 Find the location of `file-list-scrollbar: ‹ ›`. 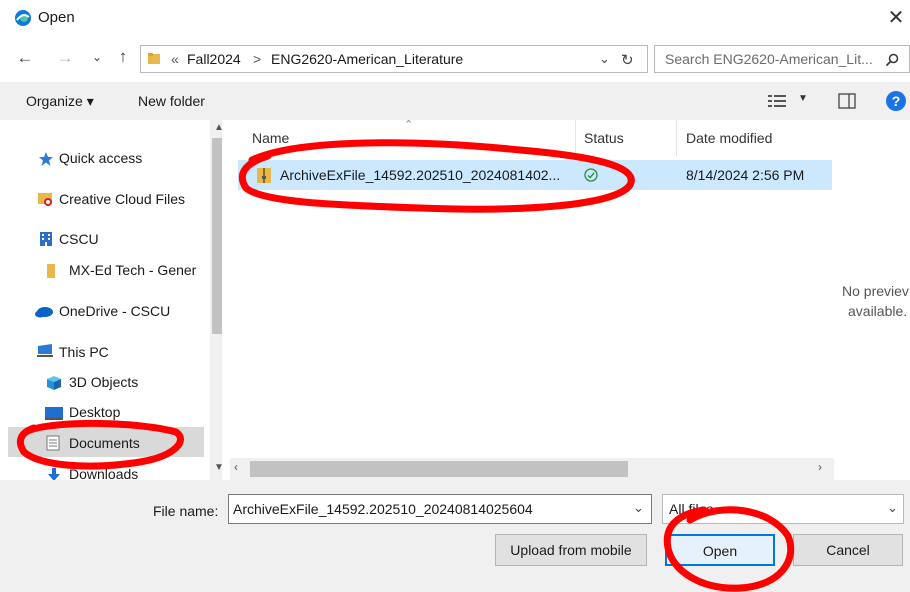

file-list-scrollbar: ‹ › is located at coordinates (532, 469).